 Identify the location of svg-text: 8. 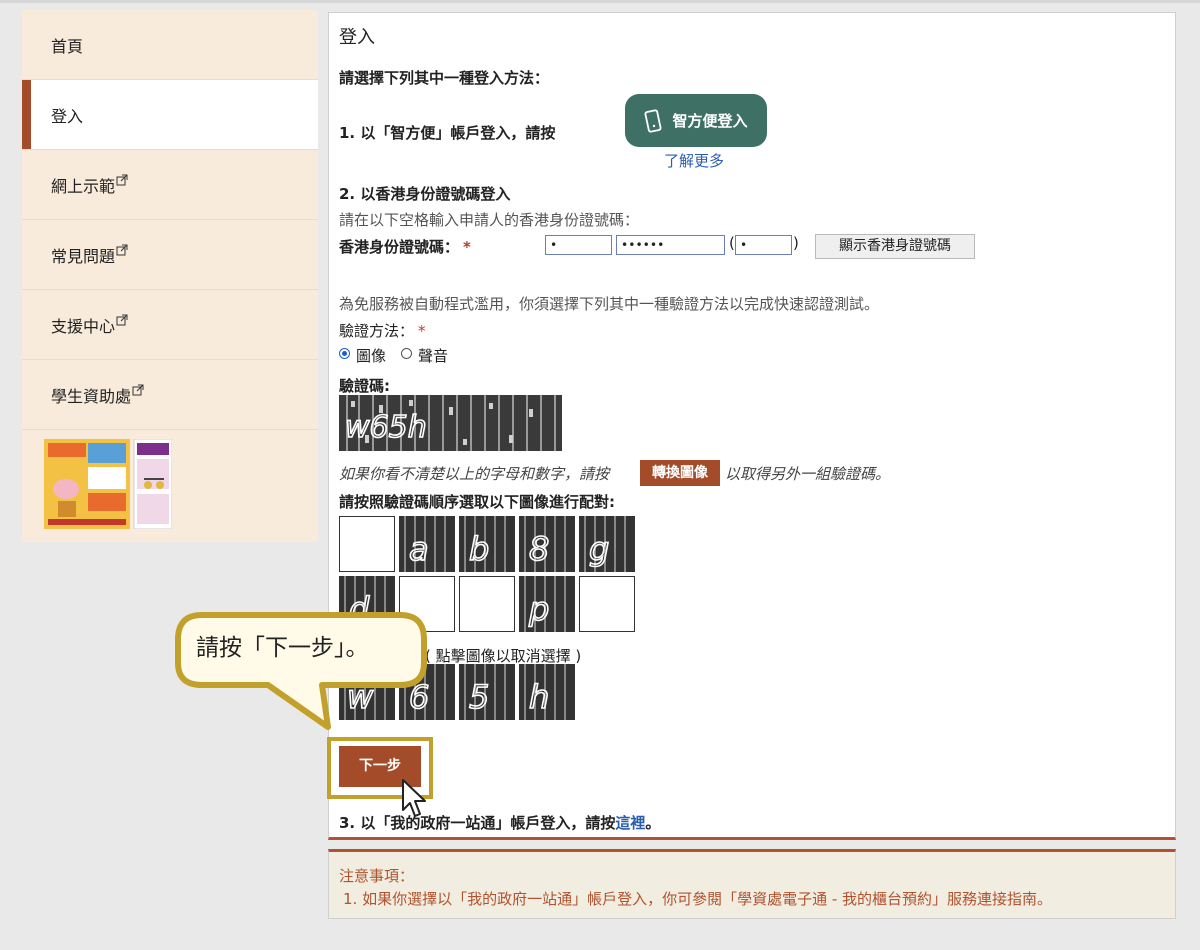
(539, 549).